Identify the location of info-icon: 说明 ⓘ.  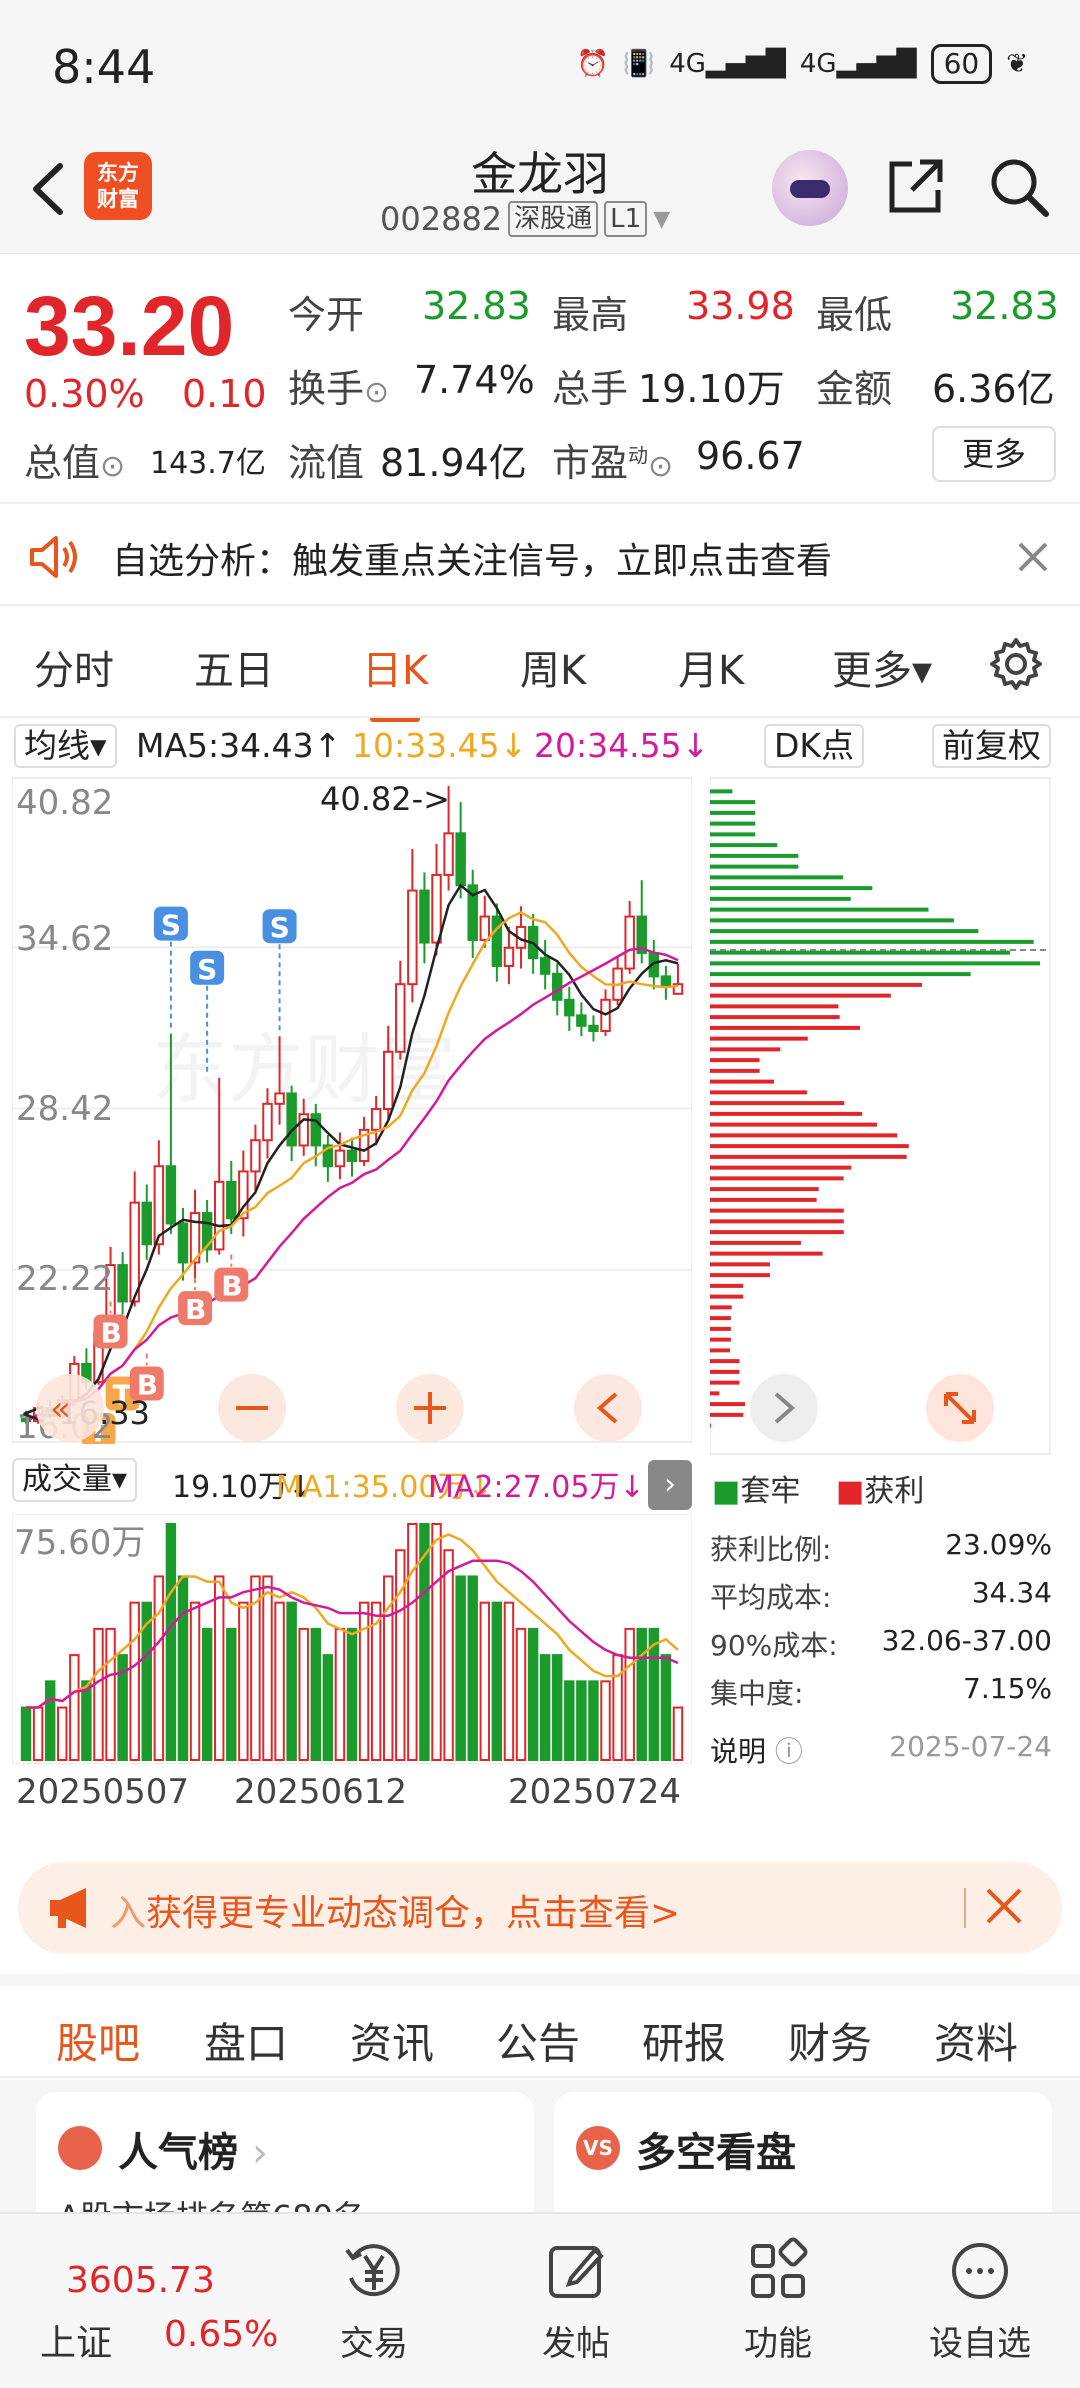
(756, 1750).